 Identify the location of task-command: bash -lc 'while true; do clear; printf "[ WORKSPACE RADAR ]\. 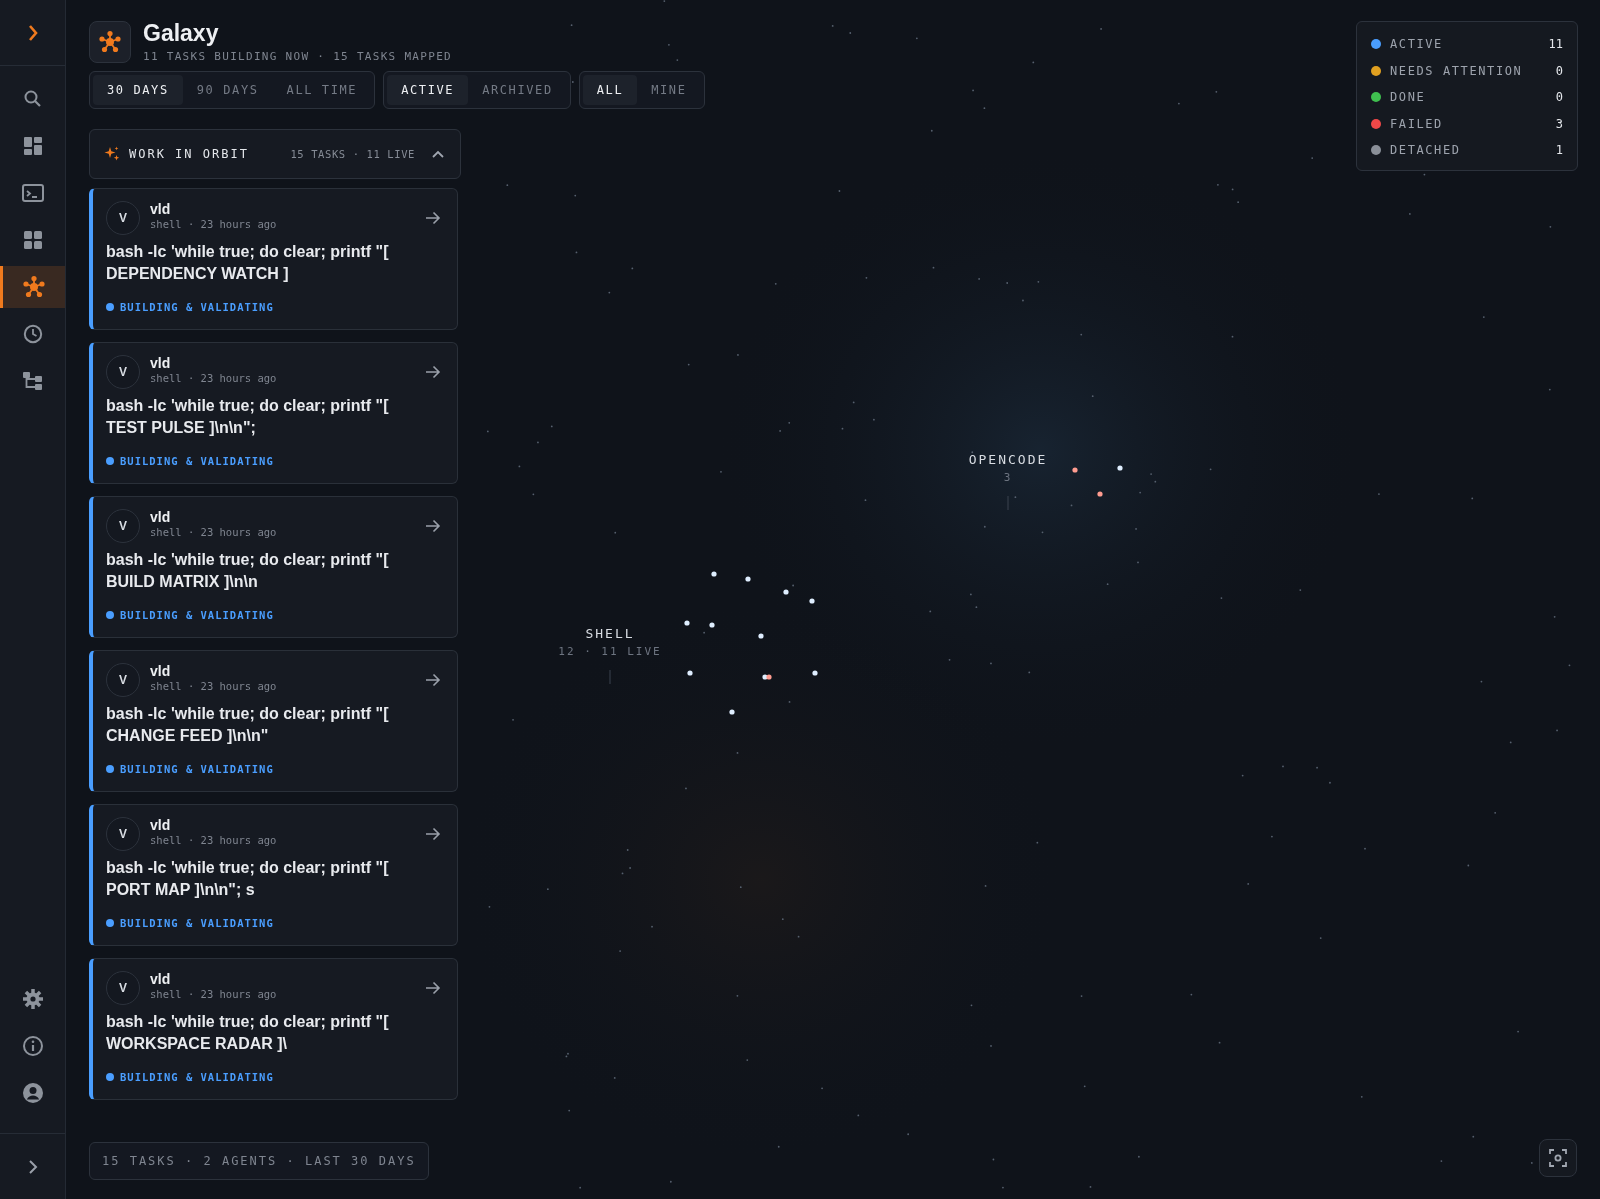
(248, 1033).